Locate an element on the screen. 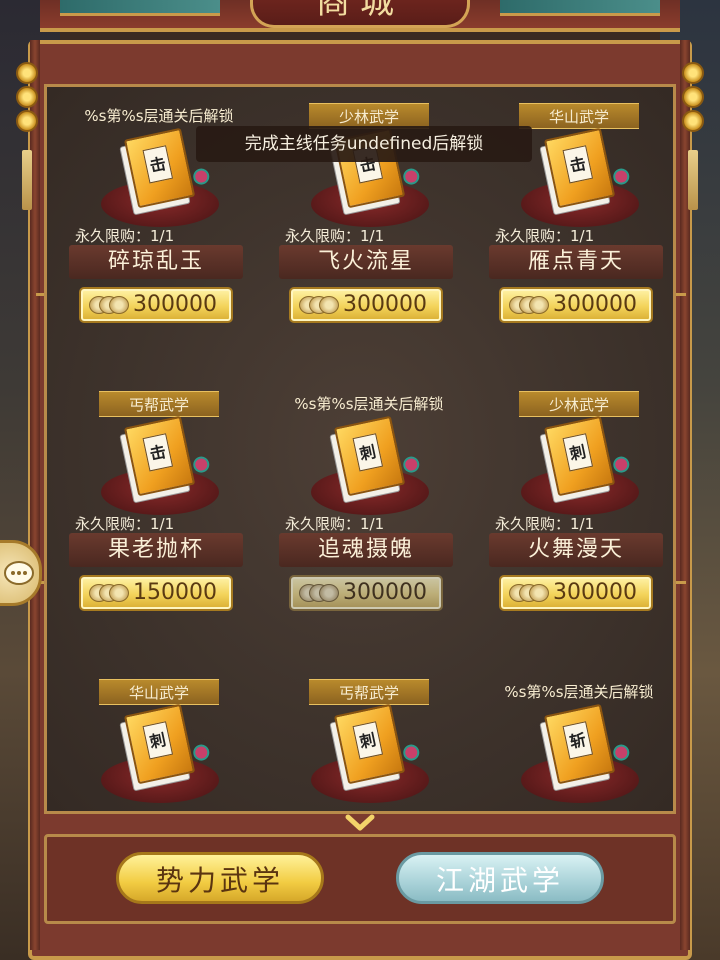  buy-button: 150000 is located at coordinates (156, 593).